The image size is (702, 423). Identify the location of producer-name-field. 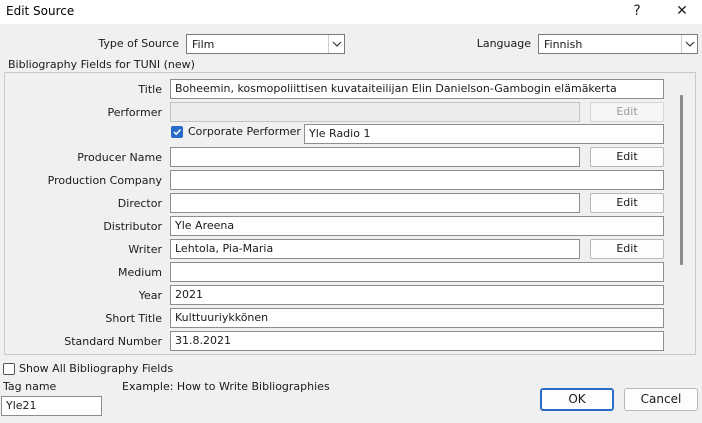
(375, 157).